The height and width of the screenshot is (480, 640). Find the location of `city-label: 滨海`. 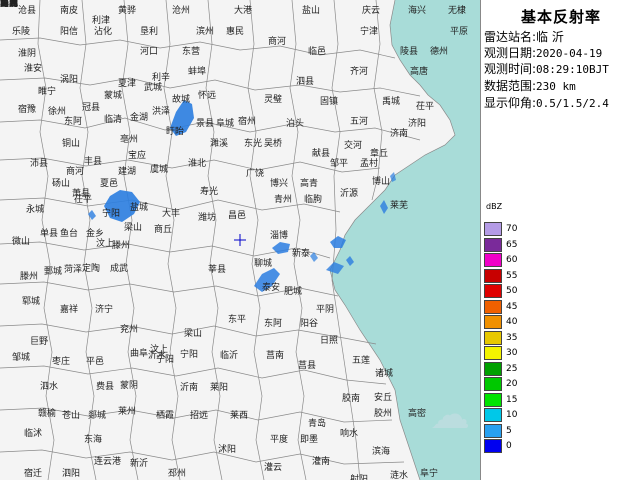

city-label: 滨海 is located at coordinates (381, 452).